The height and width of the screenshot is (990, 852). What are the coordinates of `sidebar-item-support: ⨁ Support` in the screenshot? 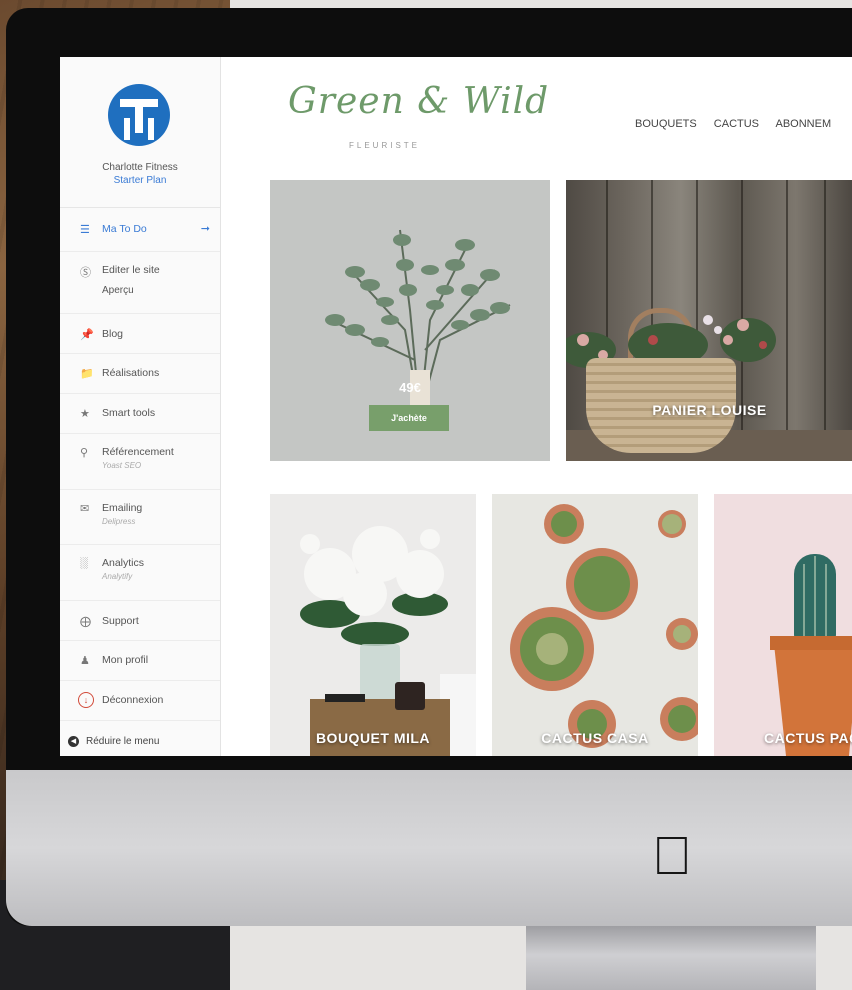 It's located at (140, 621).